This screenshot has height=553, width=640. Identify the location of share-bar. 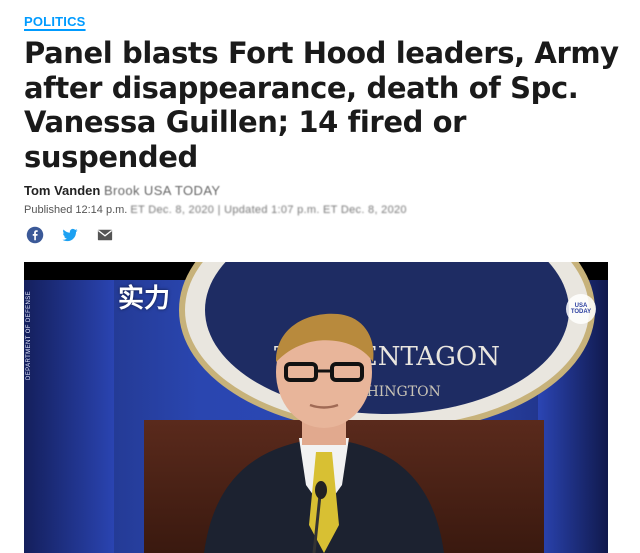
(70, 235).